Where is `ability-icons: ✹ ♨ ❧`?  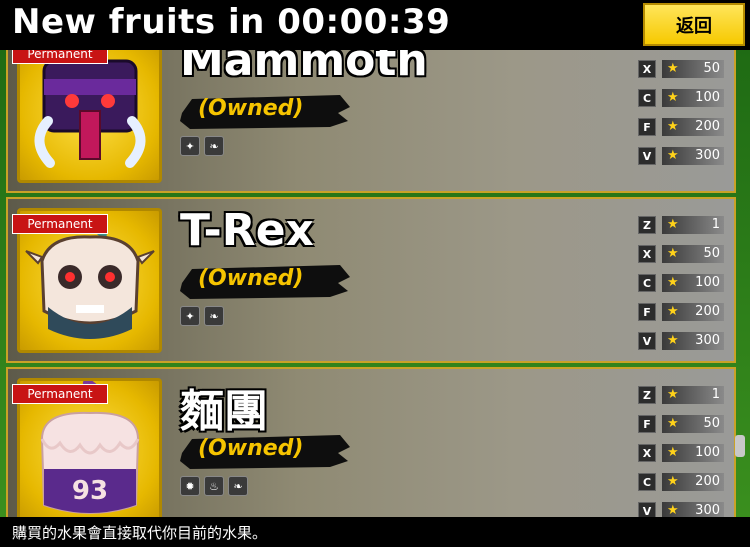 ability-icons: ✹ ♨ ❧ is located at coordinates (214, 486).